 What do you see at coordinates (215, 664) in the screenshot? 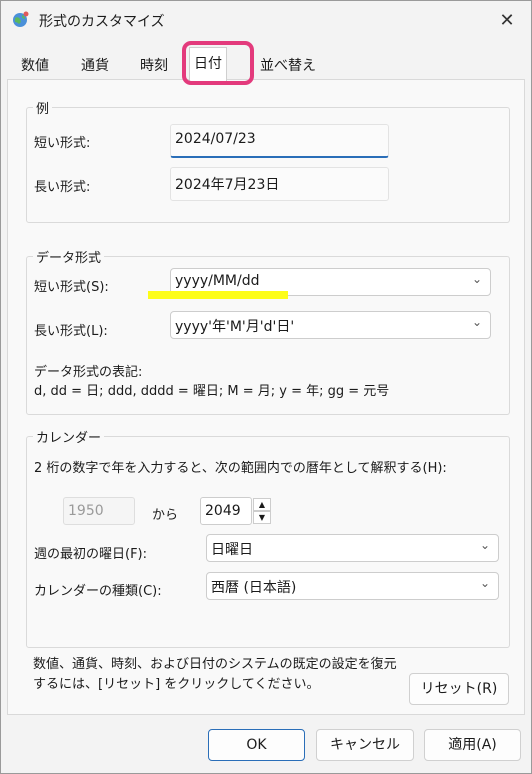
I see `reset-info-line1: 数値、通貨、時刻、および日付のシステムの既定の設定を復元` at bounding box center [215, 664].